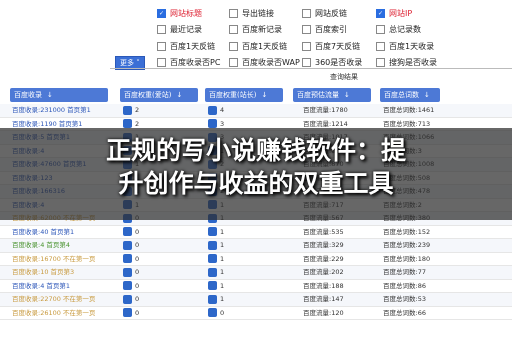  Describe the element at coordinates (410, 95) in the screenshot. I see `header-total-words: 百度总词数 ↓` at that location.